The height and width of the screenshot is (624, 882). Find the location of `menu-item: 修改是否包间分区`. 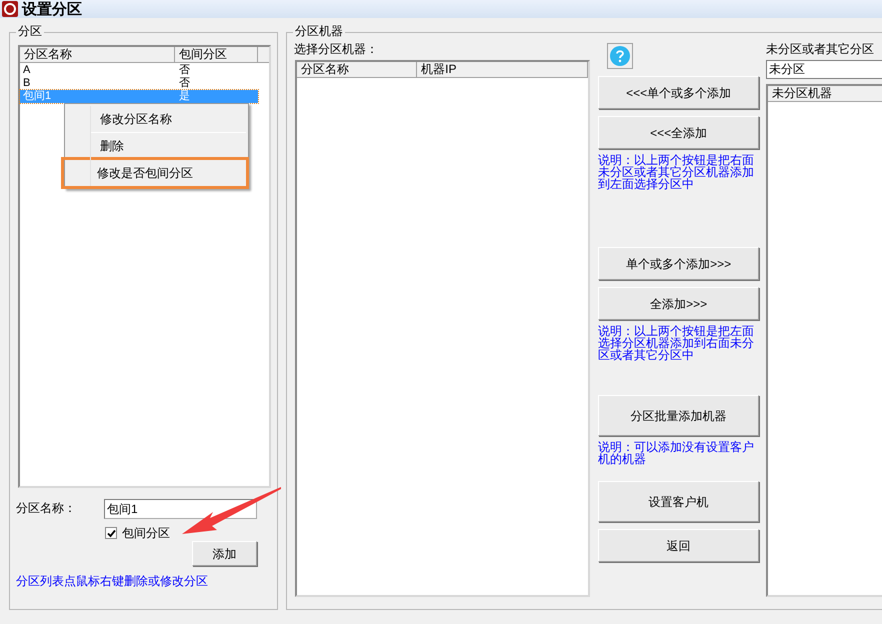

menu-item: 修改是否包间分区 is located at coordinates (155, 173).